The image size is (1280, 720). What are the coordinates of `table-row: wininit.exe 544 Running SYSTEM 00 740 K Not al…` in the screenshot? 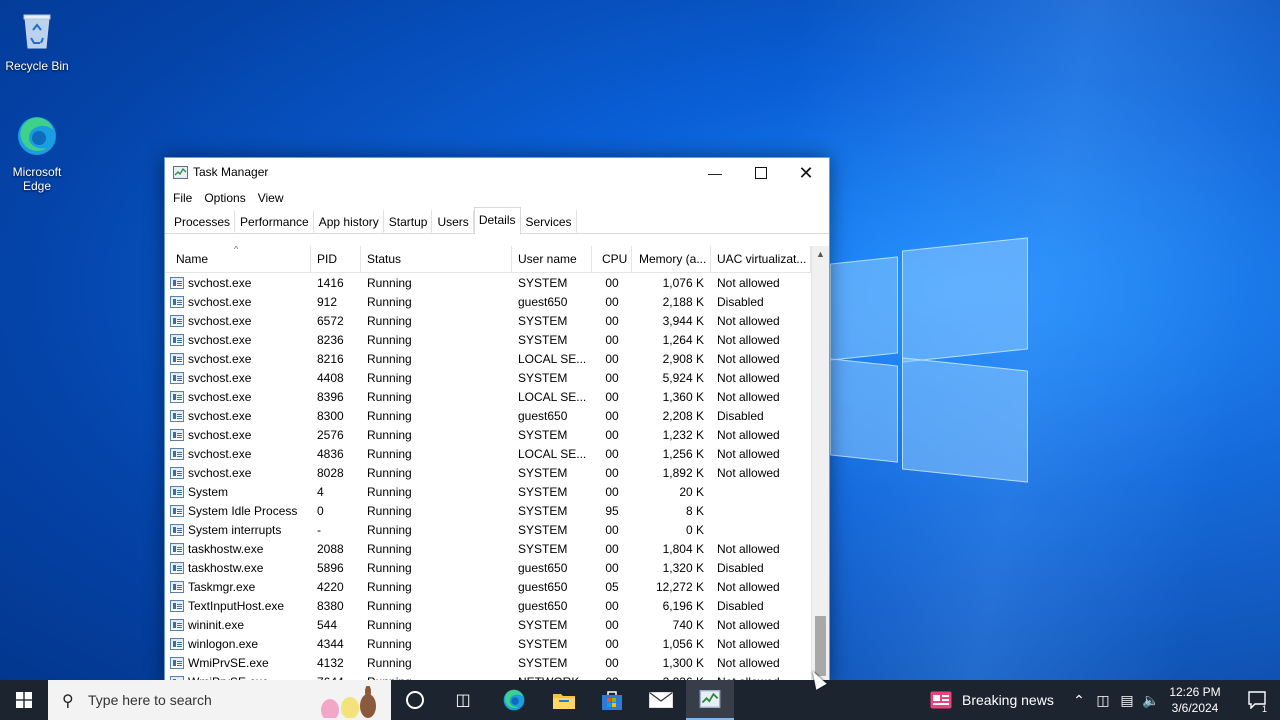 It's located at (488, 624).